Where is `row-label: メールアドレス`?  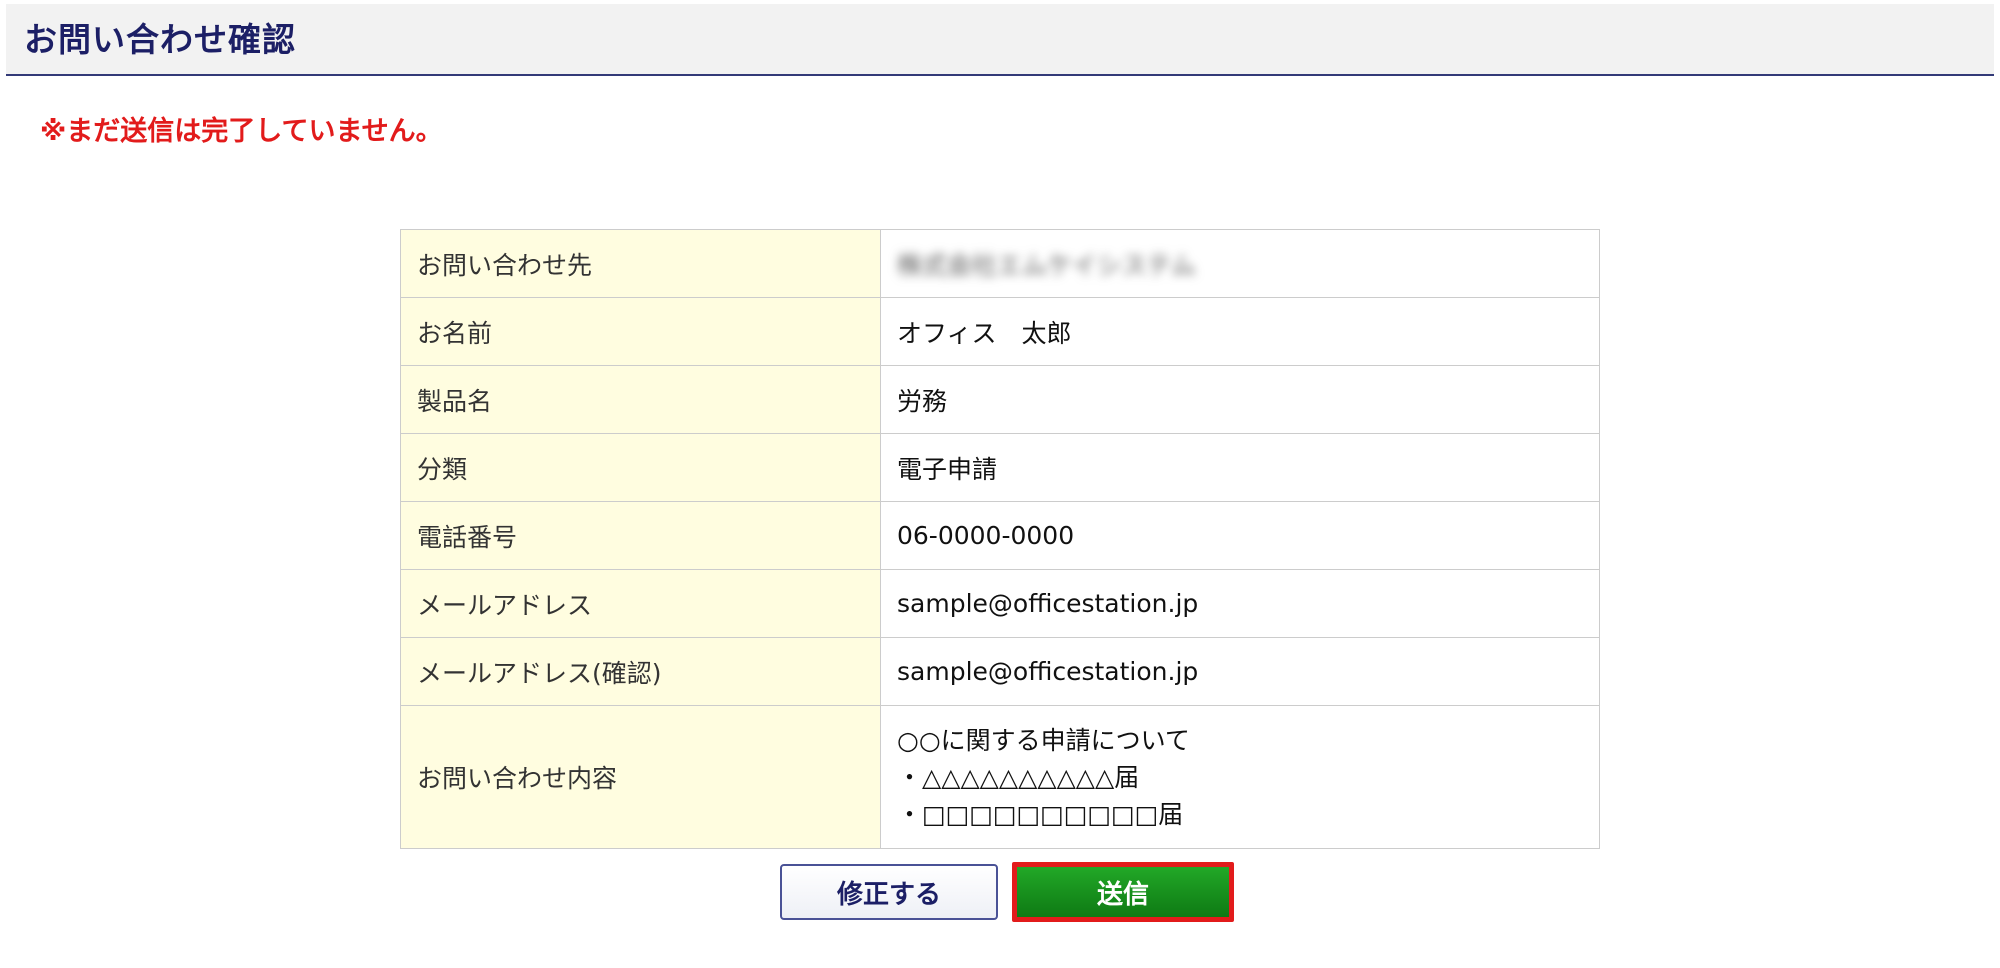 row-label: メールアドレス is located at coordinates (640, 603).